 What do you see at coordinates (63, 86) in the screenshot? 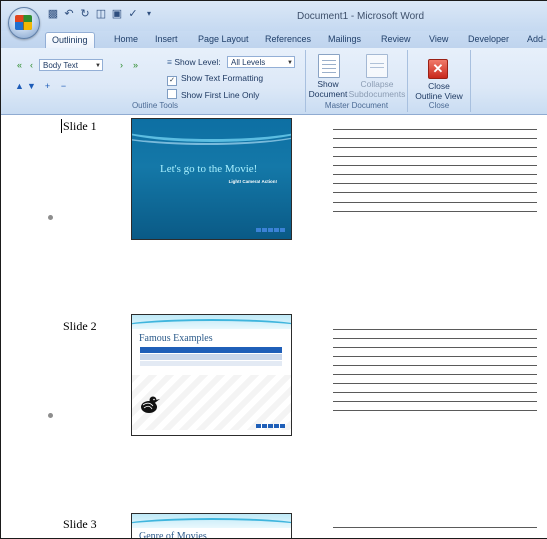
I see `collapse-icon: −` at bounding box center [63, 86].